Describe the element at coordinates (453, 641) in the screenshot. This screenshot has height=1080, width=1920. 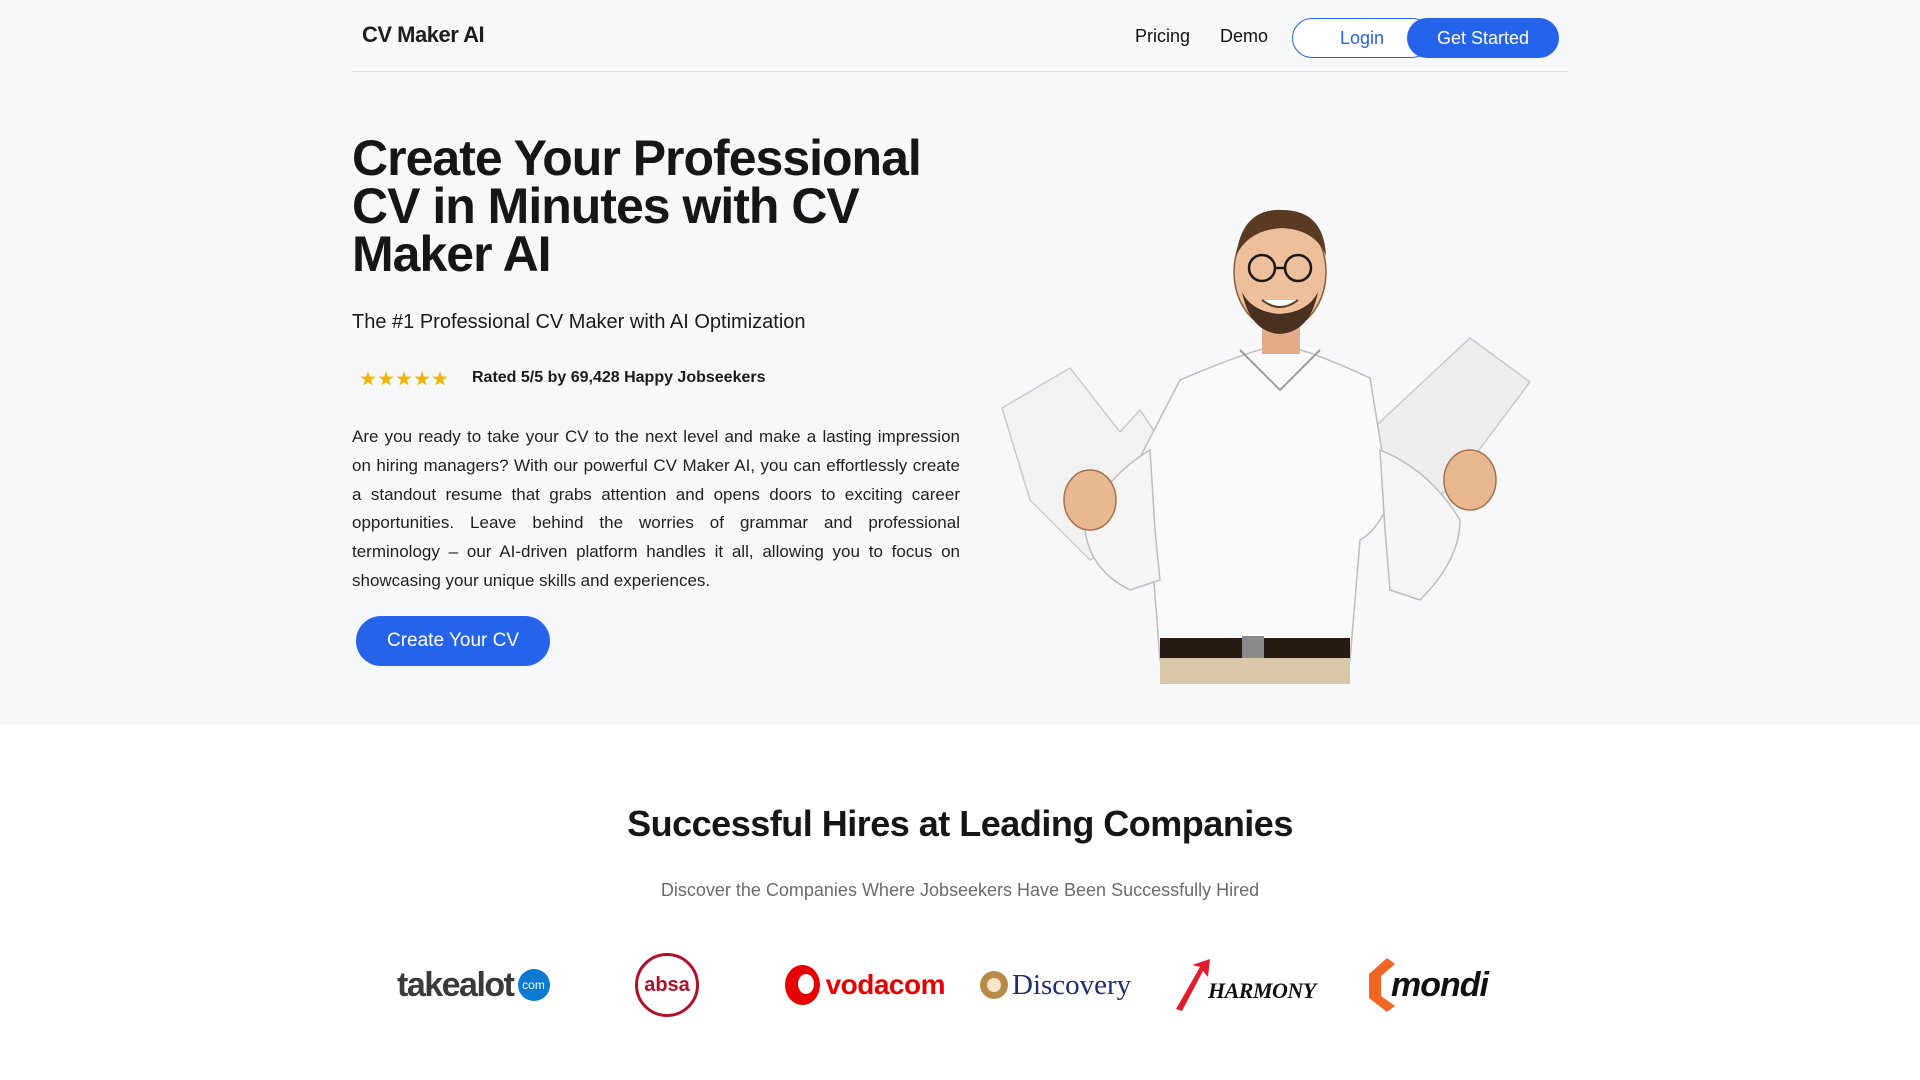
I see `create-cv-button: Create Your CV` at that location.